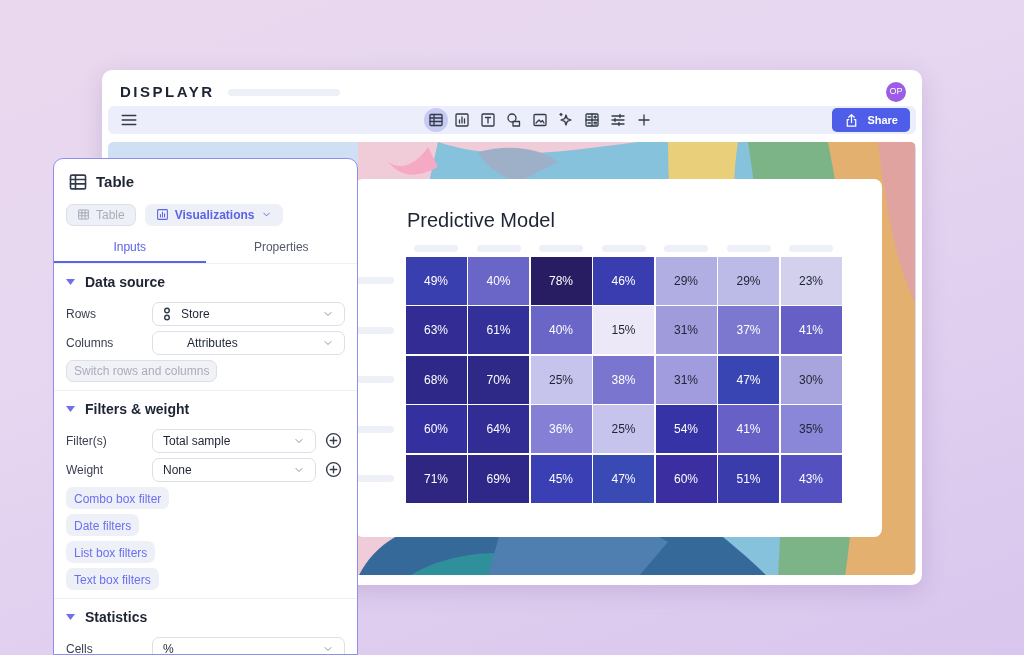  I want to click on tab: Properties, so click(281, 247).